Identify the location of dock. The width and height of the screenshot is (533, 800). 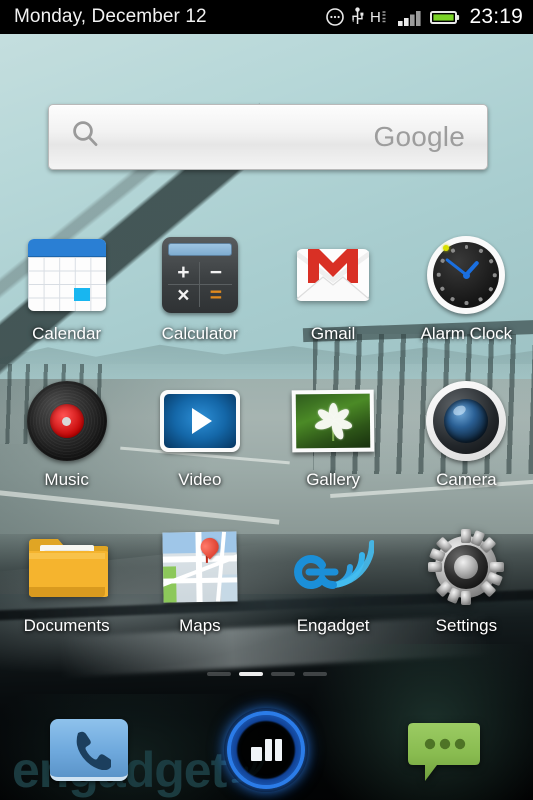
(266, 750).